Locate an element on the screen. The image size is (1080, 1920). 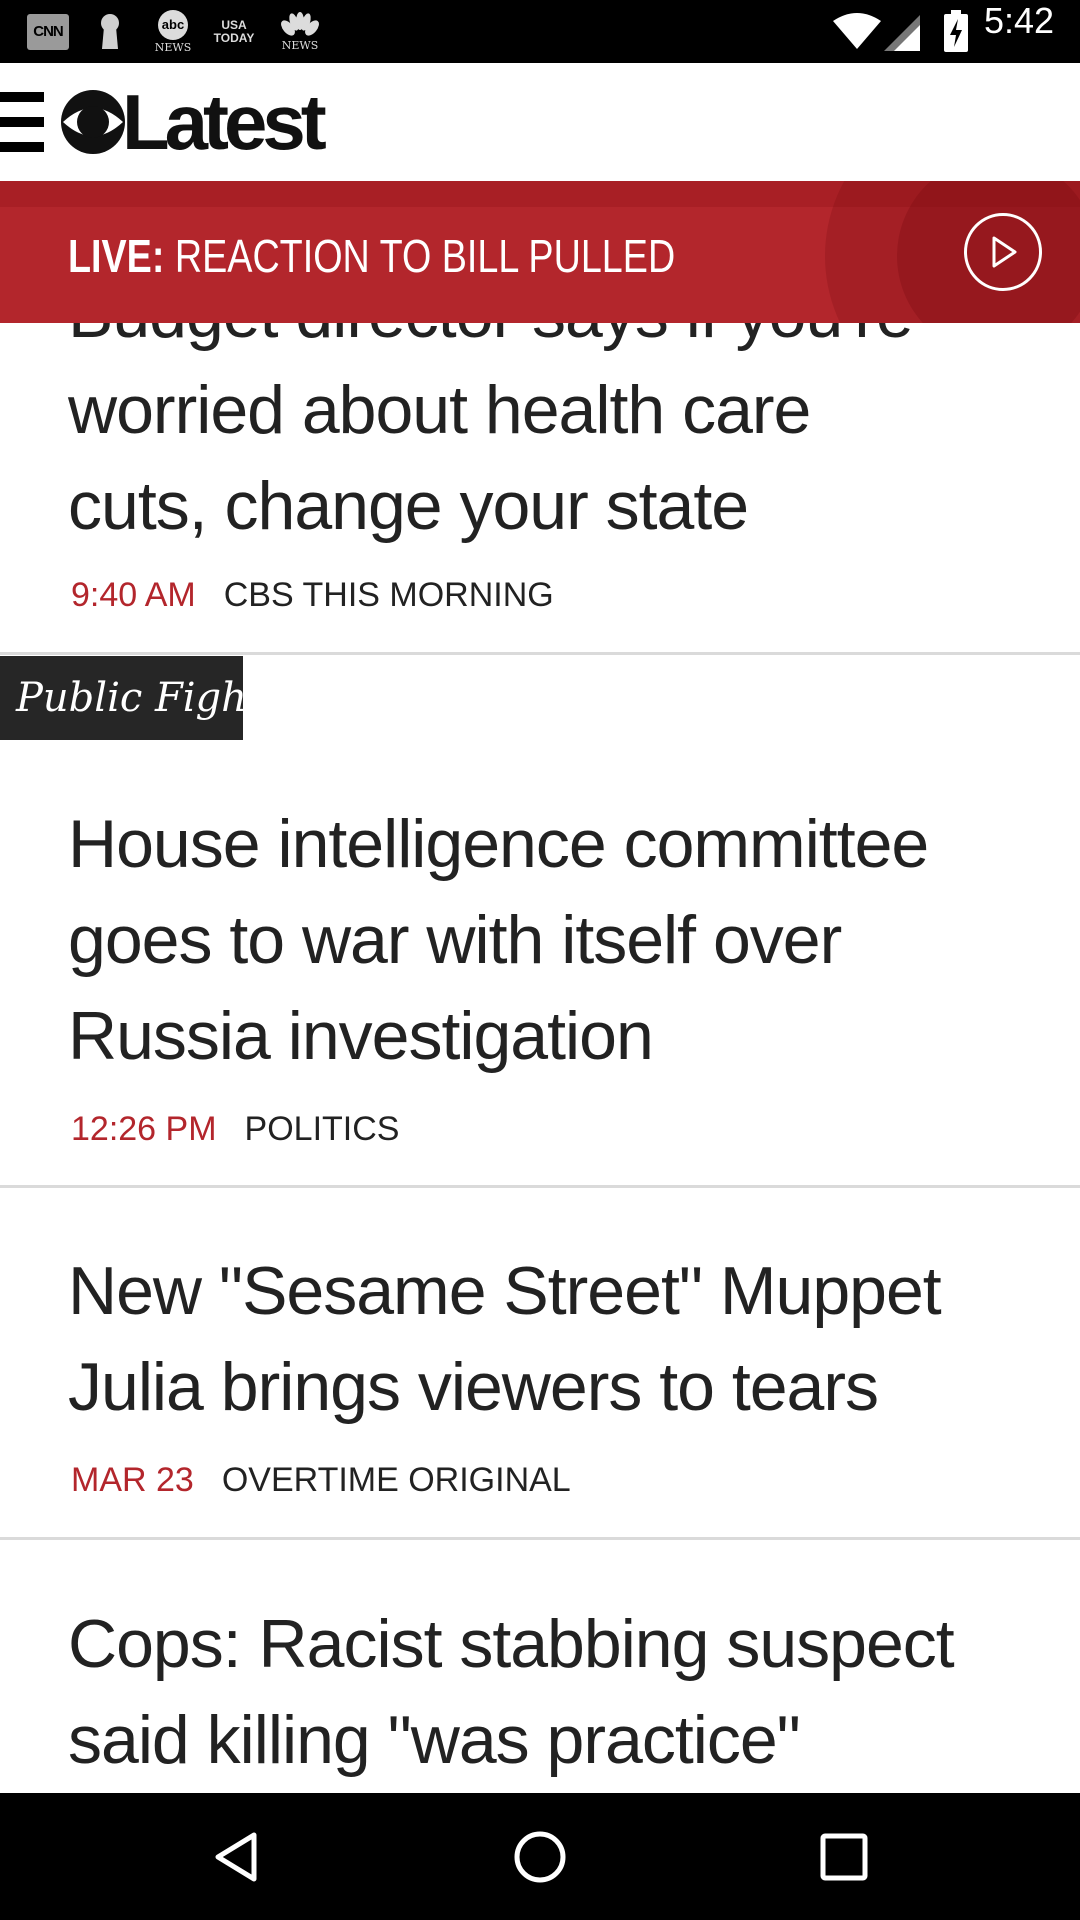
home-button is located at coordinates (540, 1857).